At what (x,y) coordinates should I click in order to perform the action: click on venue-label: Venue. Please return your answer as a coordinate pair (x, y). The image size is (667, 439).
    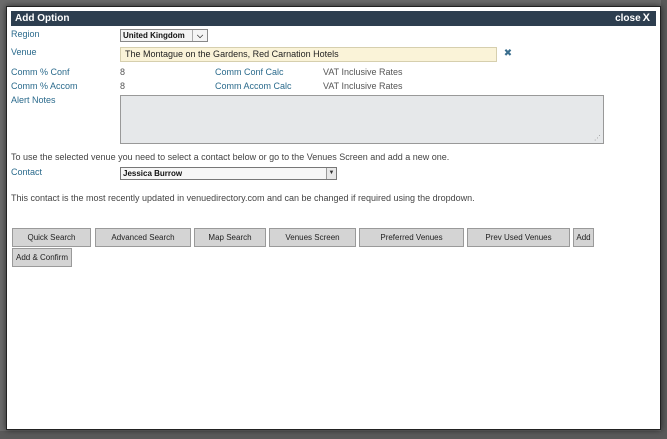
    Looking at the image, I should click on (24, 52).